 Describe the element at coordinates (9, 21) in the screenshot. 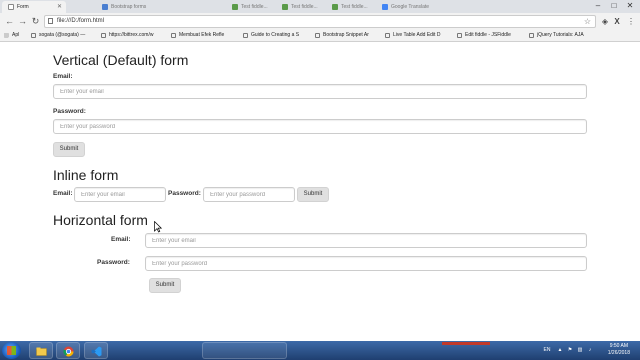

I see `back-arrow-icon: ←` at that location.